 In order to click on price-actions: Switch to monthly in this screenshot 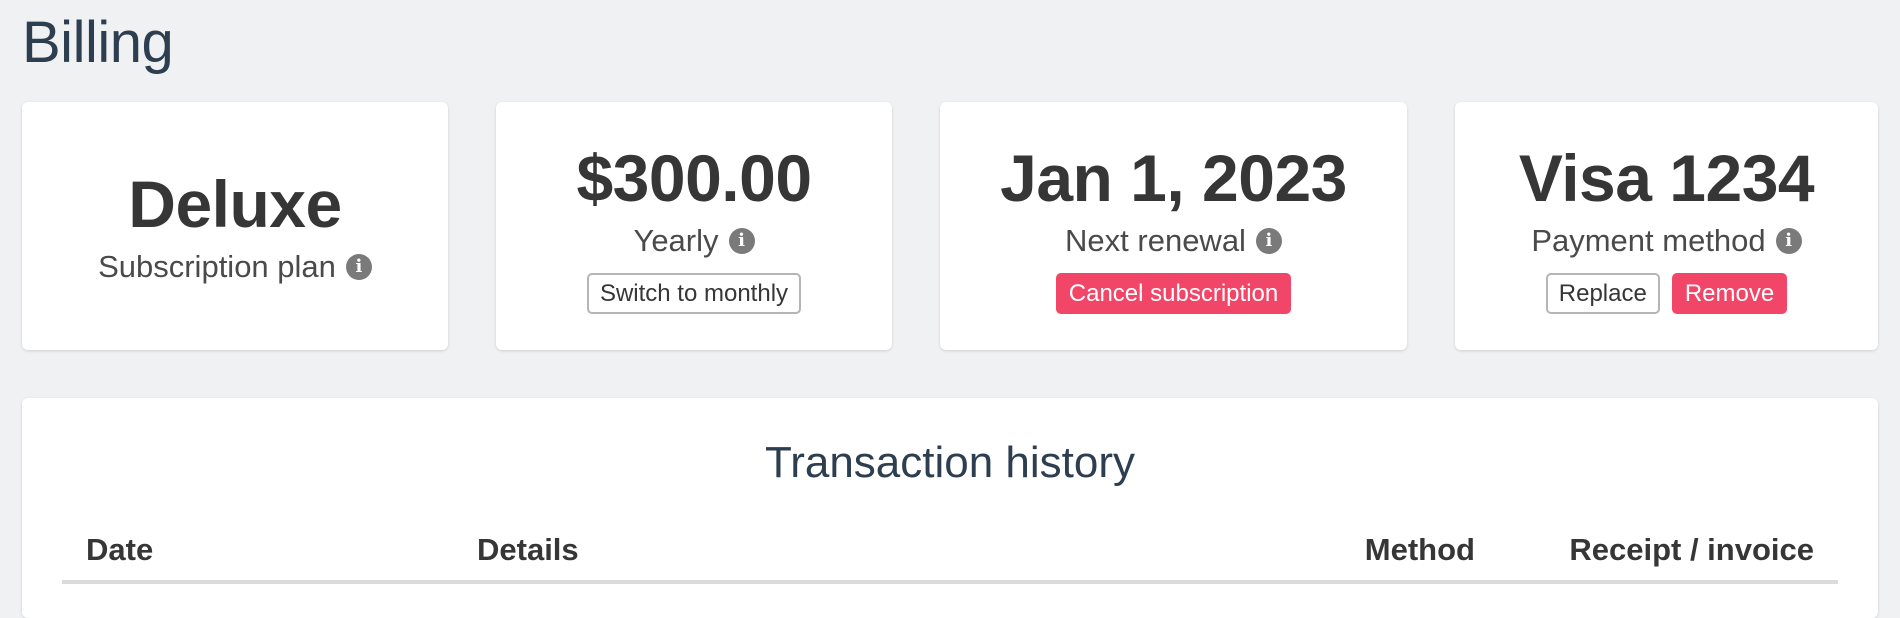, I will do `click(694, 293)`.